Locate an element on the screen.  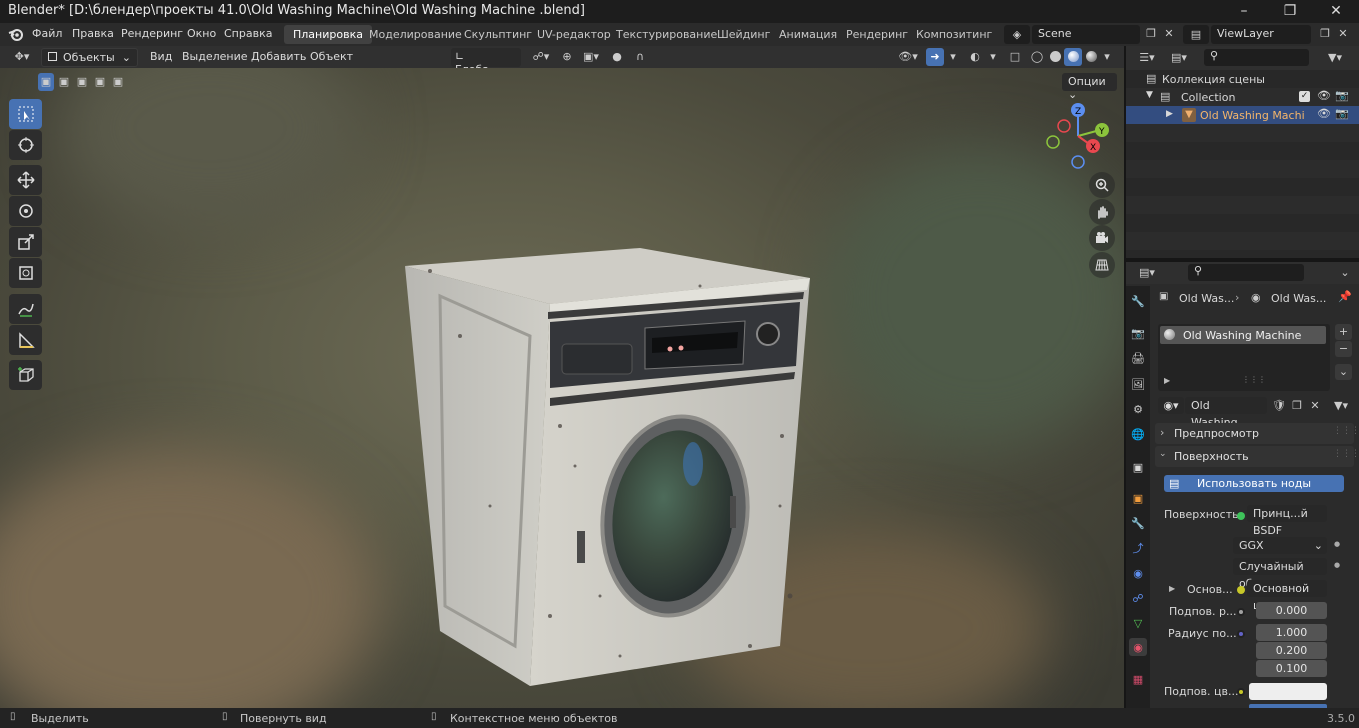
shading-dropdown-icon: ▾ is located at coordinates (1107, 57).